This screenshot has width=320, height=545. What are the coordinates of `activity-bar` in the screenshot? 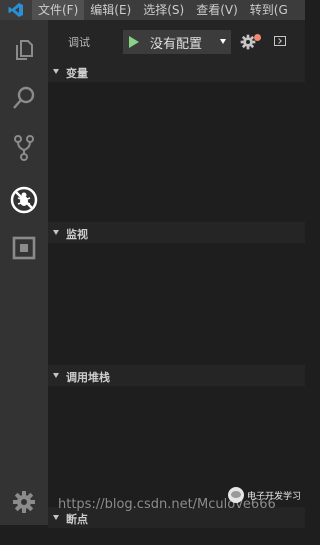 It's located at (24, 272).